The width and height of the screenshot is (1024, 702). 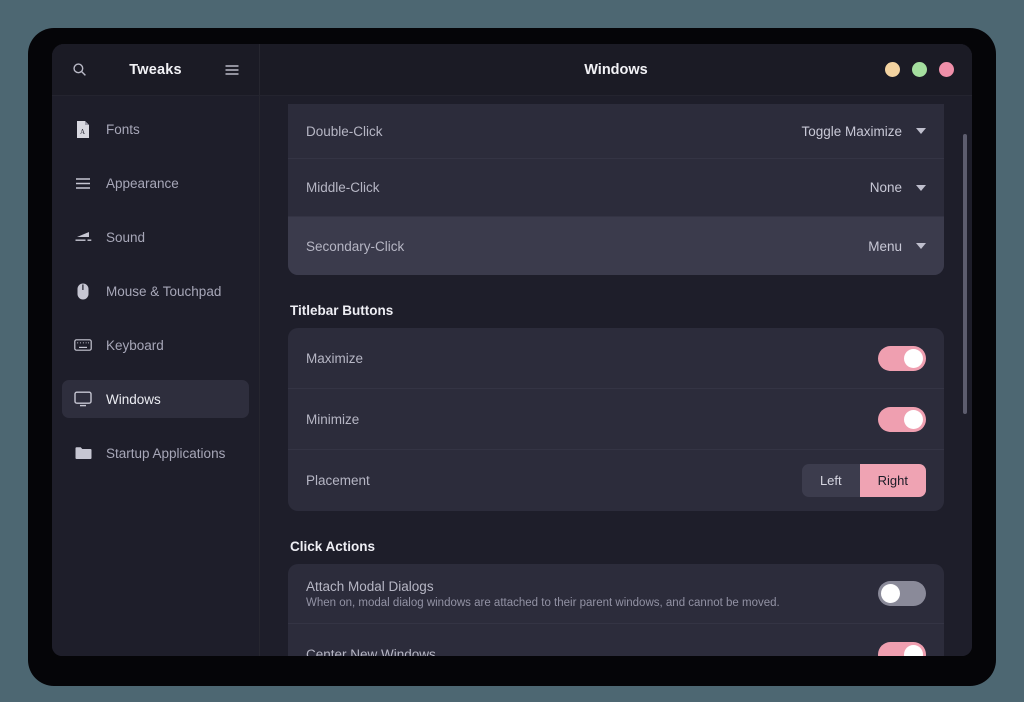 What do you see at coordinates (155, 129) in the screenshot?
I see `sidebar-item-fonts: A Fonts` at bounding box center [155, 129].